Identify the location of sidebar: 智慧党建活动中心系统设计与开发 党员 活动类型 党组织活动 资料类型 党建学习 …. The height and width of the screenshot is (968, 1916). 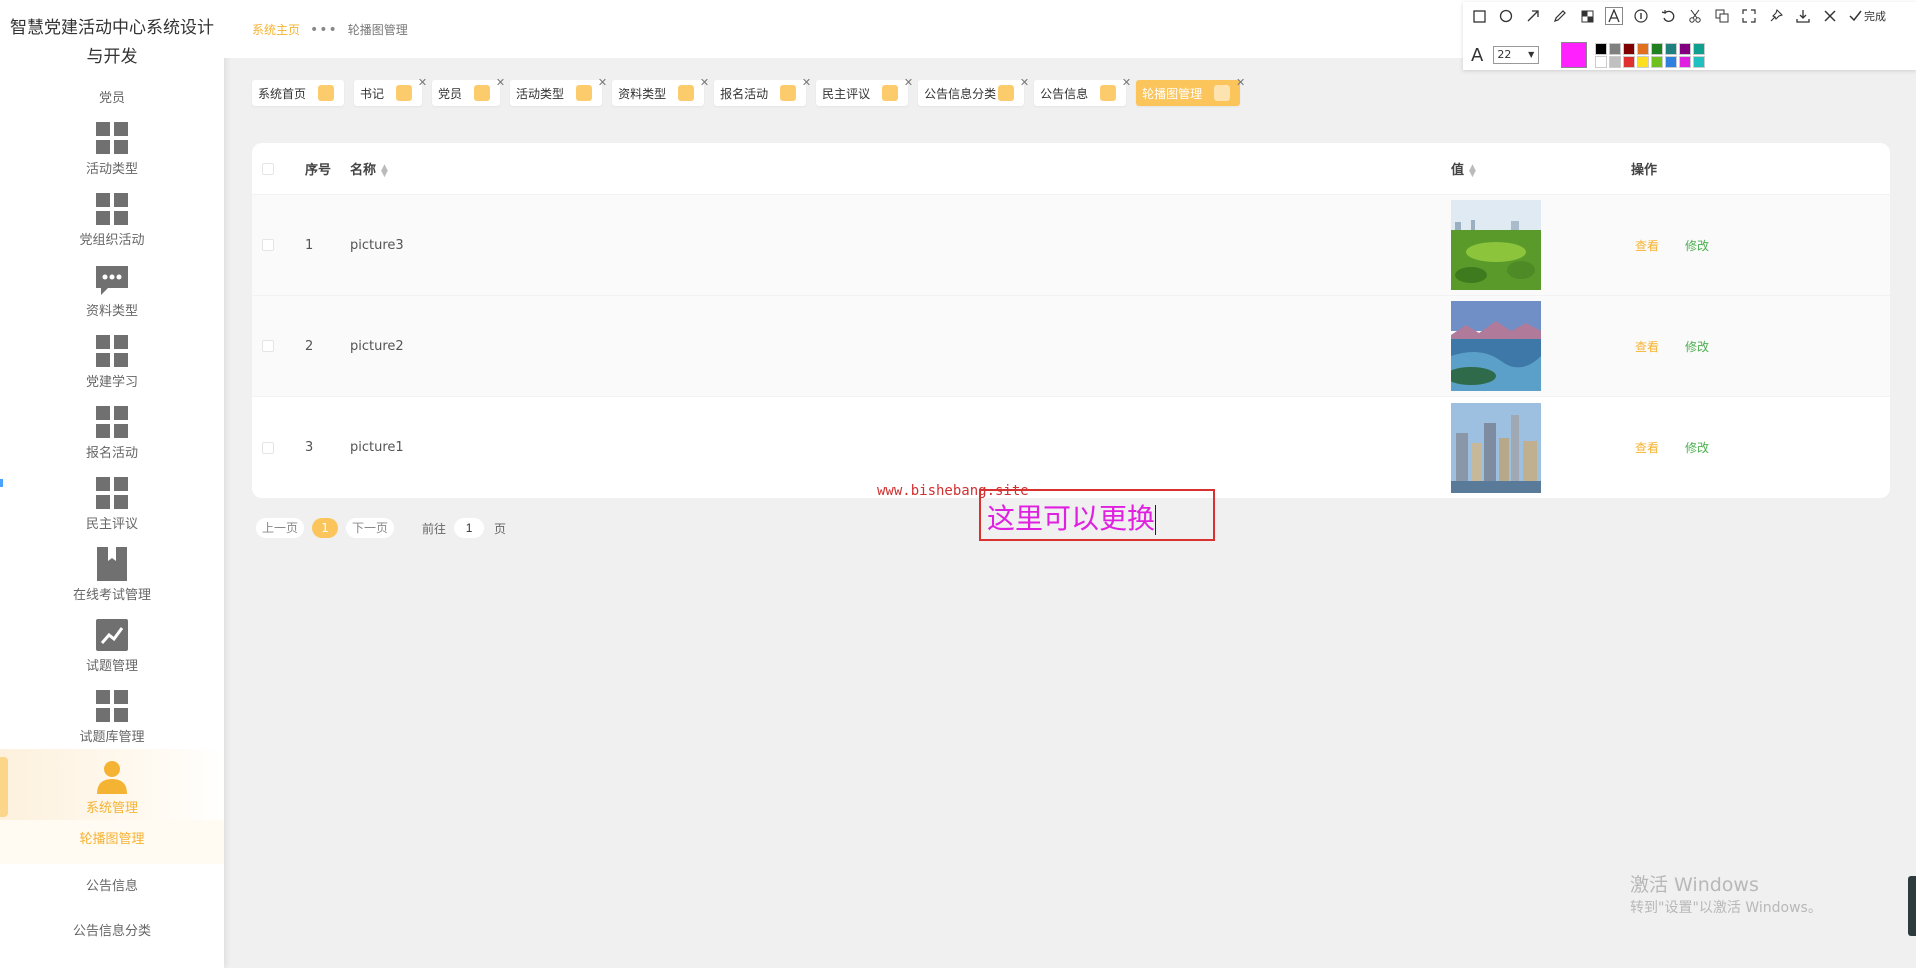
(112, 484).